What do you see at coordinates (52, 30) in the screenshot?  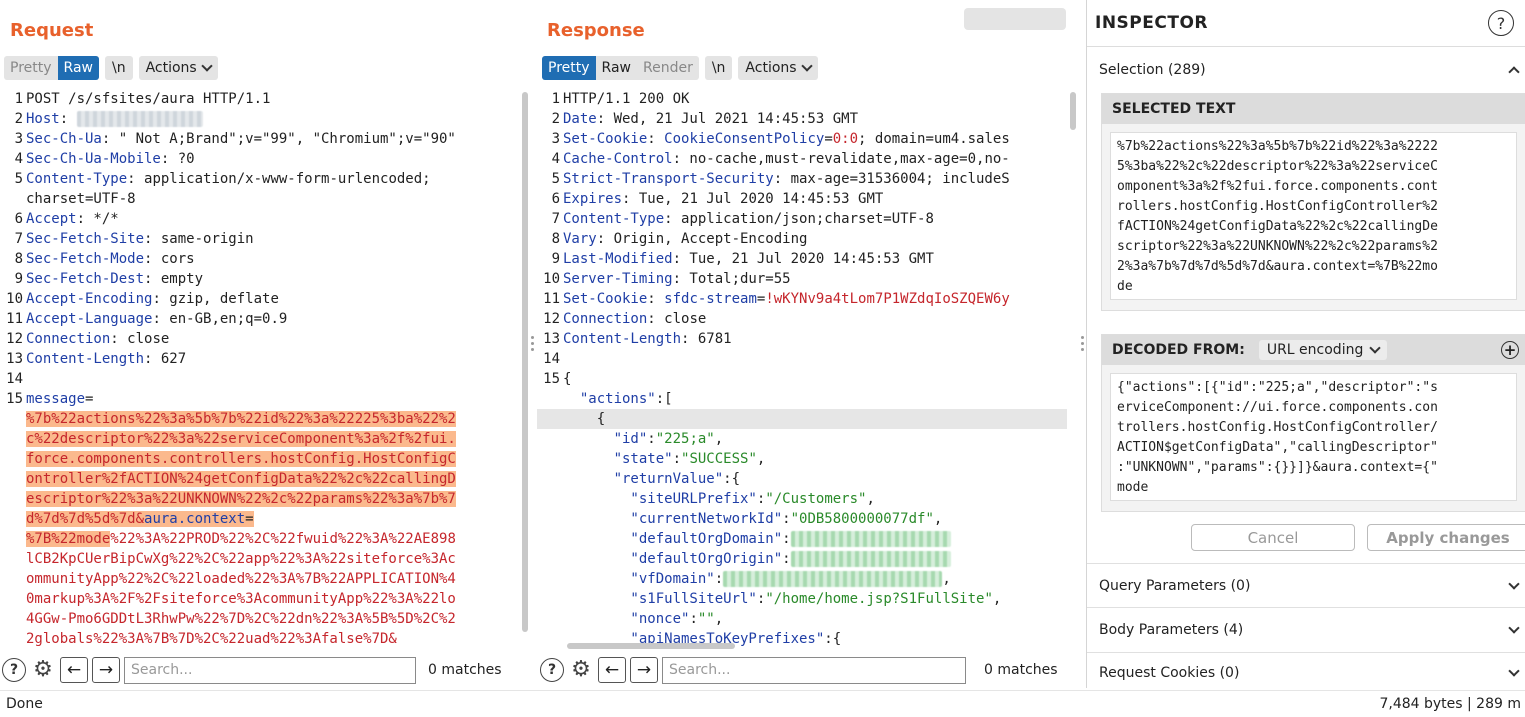 I see `request-title: Request` at bounding box center [52, 30].